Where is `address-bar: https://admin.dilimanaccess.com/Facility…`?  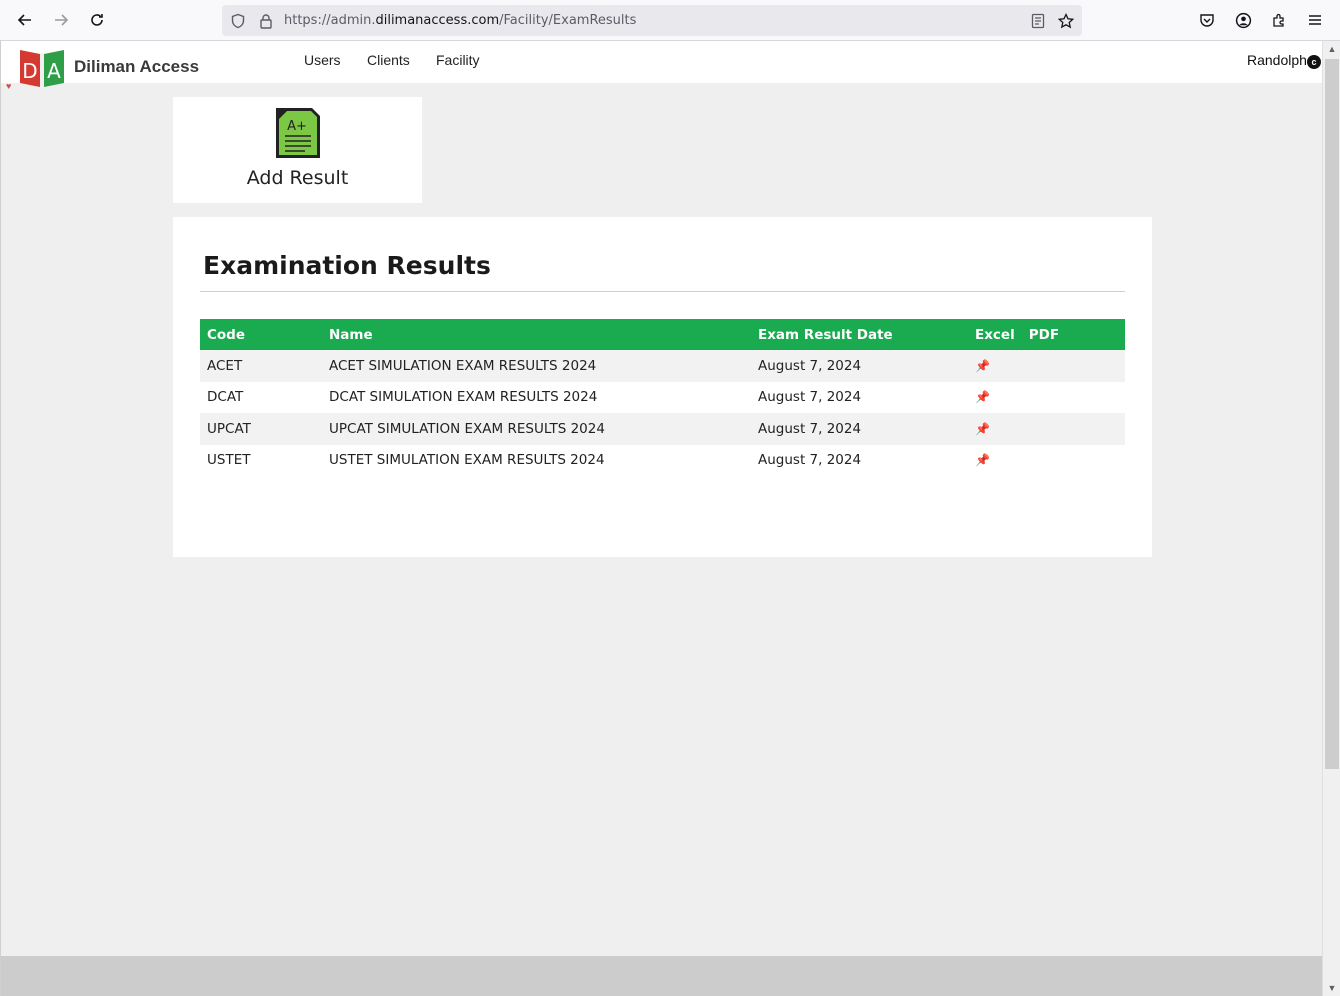 address-bar: https://admin.dilimanaccess.com/Facility… is located at coordinates (652, 20).